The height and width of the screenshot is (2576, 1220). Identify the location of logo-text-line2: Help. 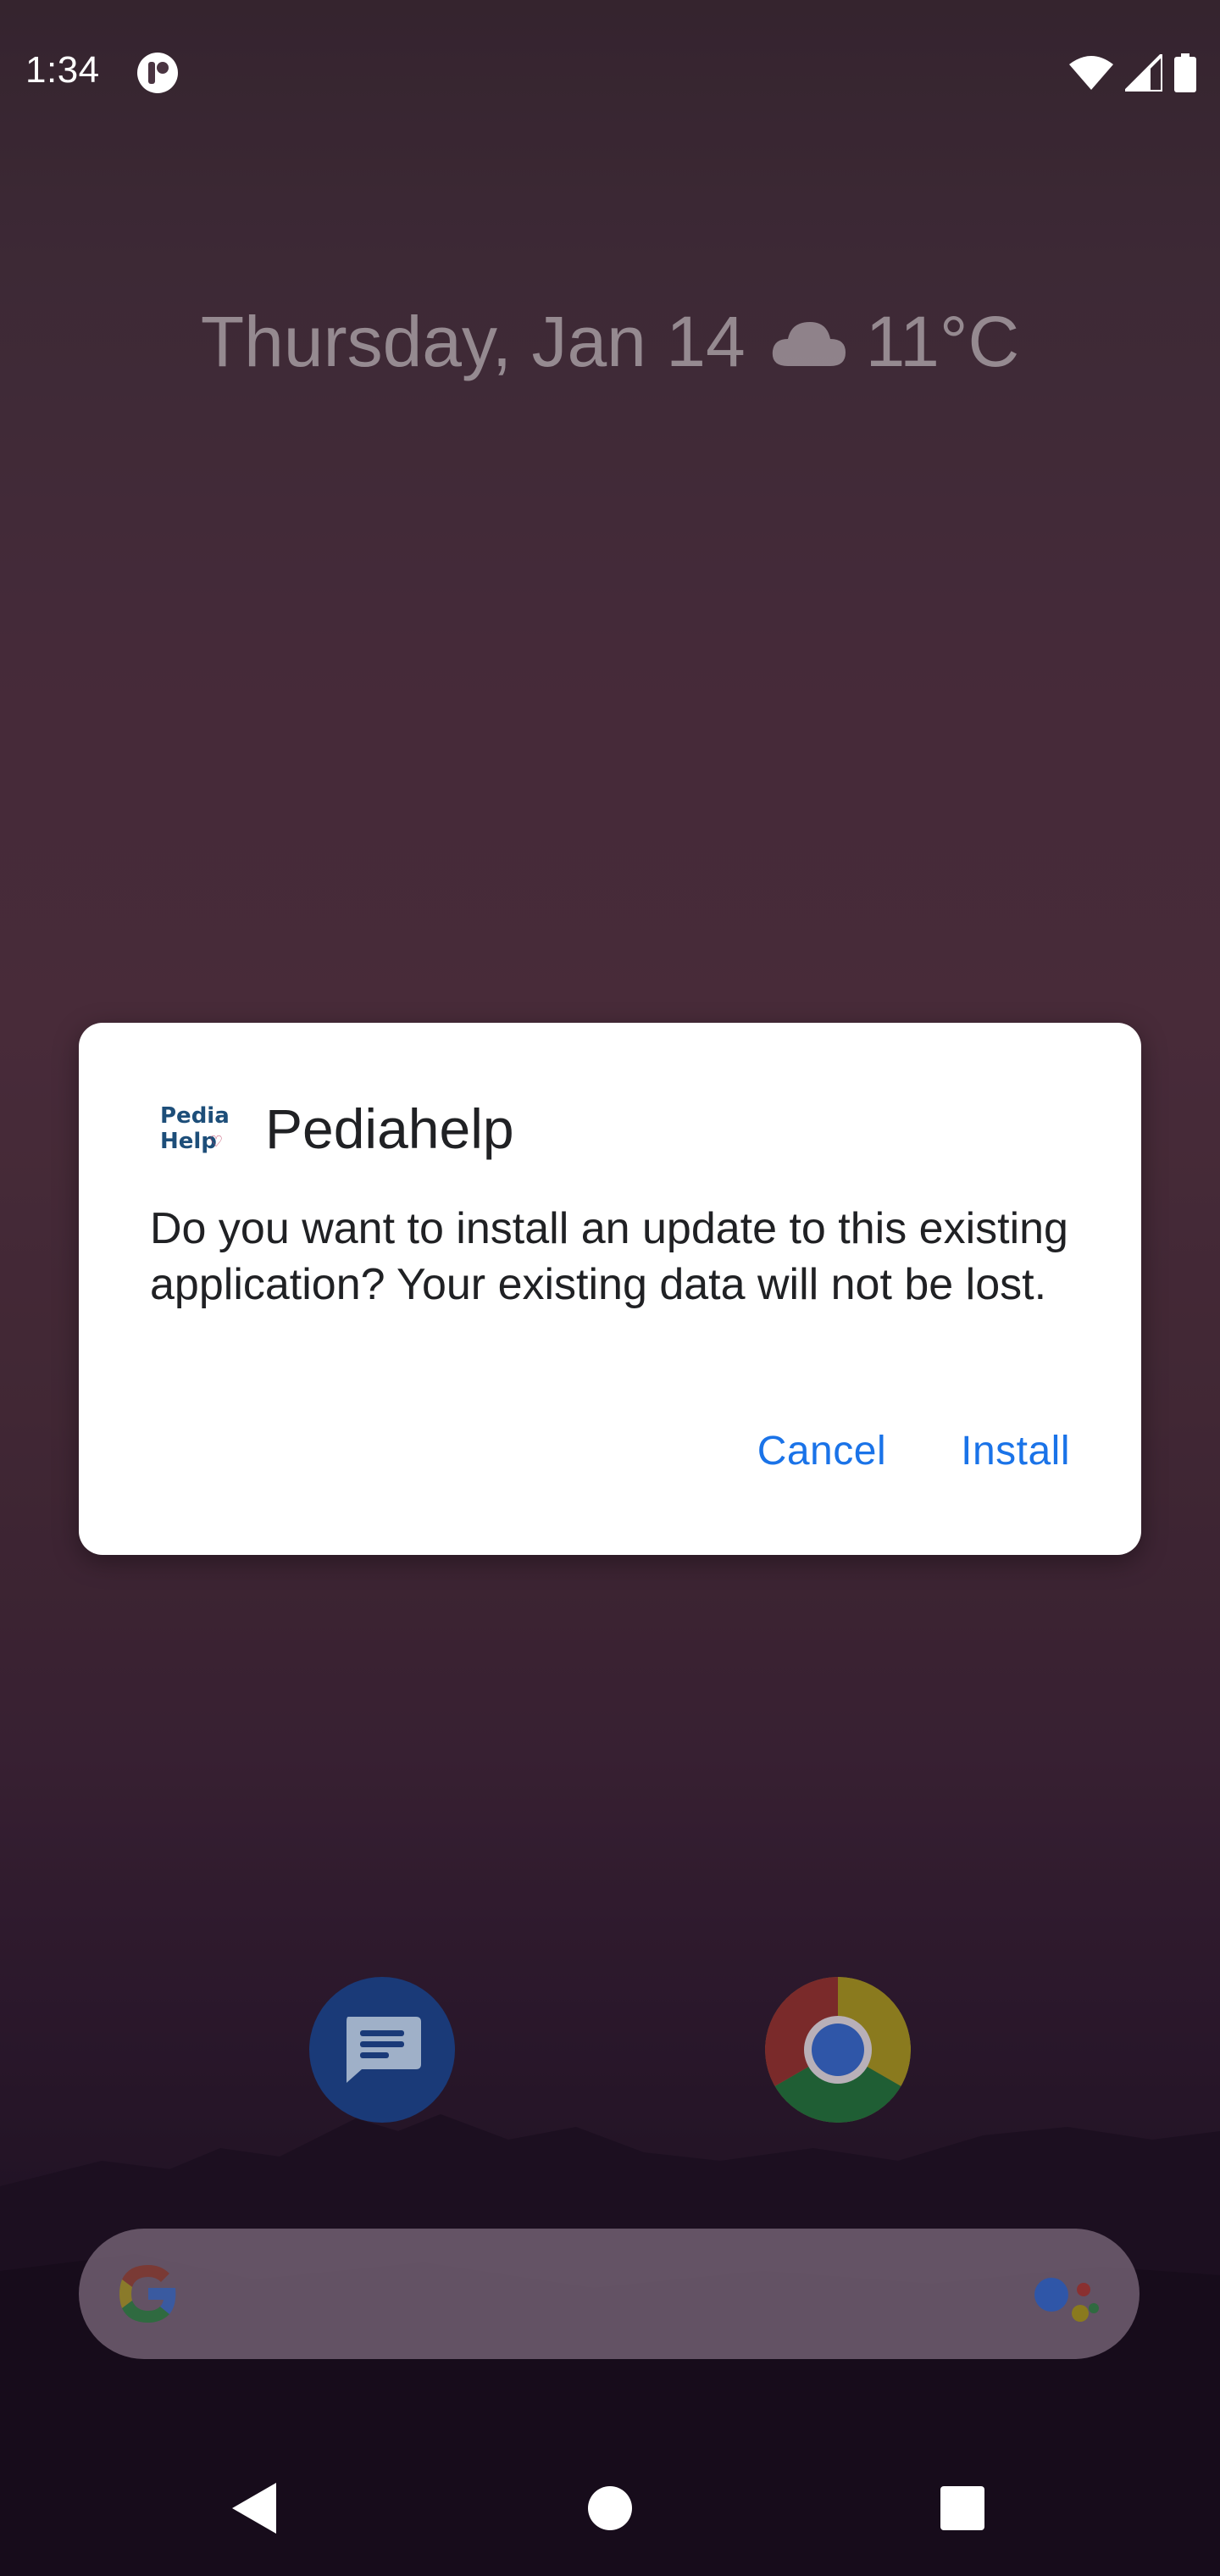
(188, 1141).